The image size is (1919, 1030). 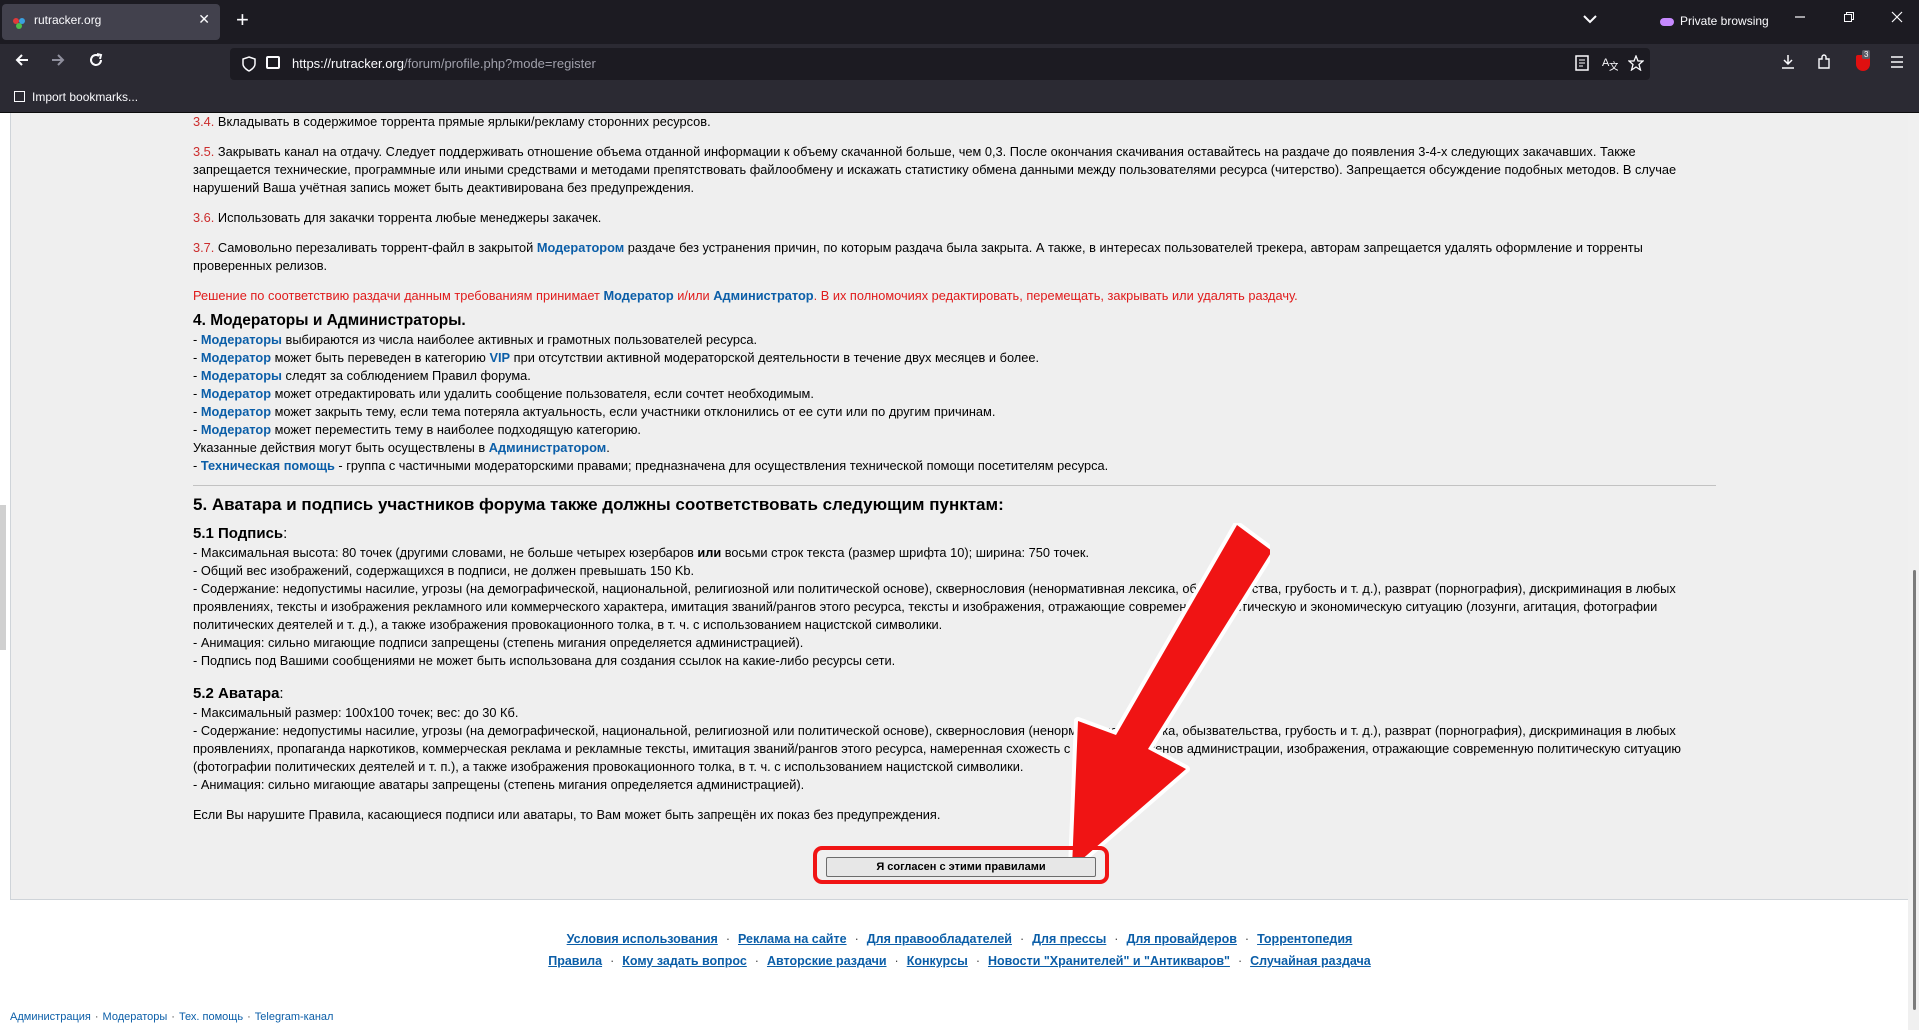 What do you see at coordinates (1636, 64) in the screenshot?
I see `star-icon` at bounding box center [1636, 64].